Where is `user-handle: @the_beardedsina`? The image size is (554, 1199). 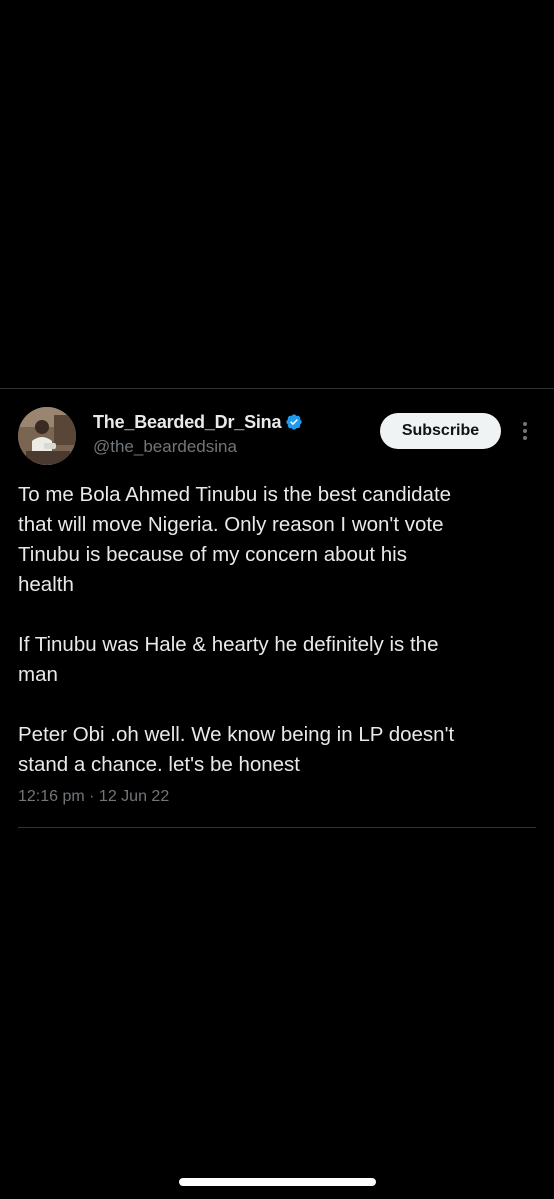
user-handle: @the_beardedsina is located at coordinates (198, 447).